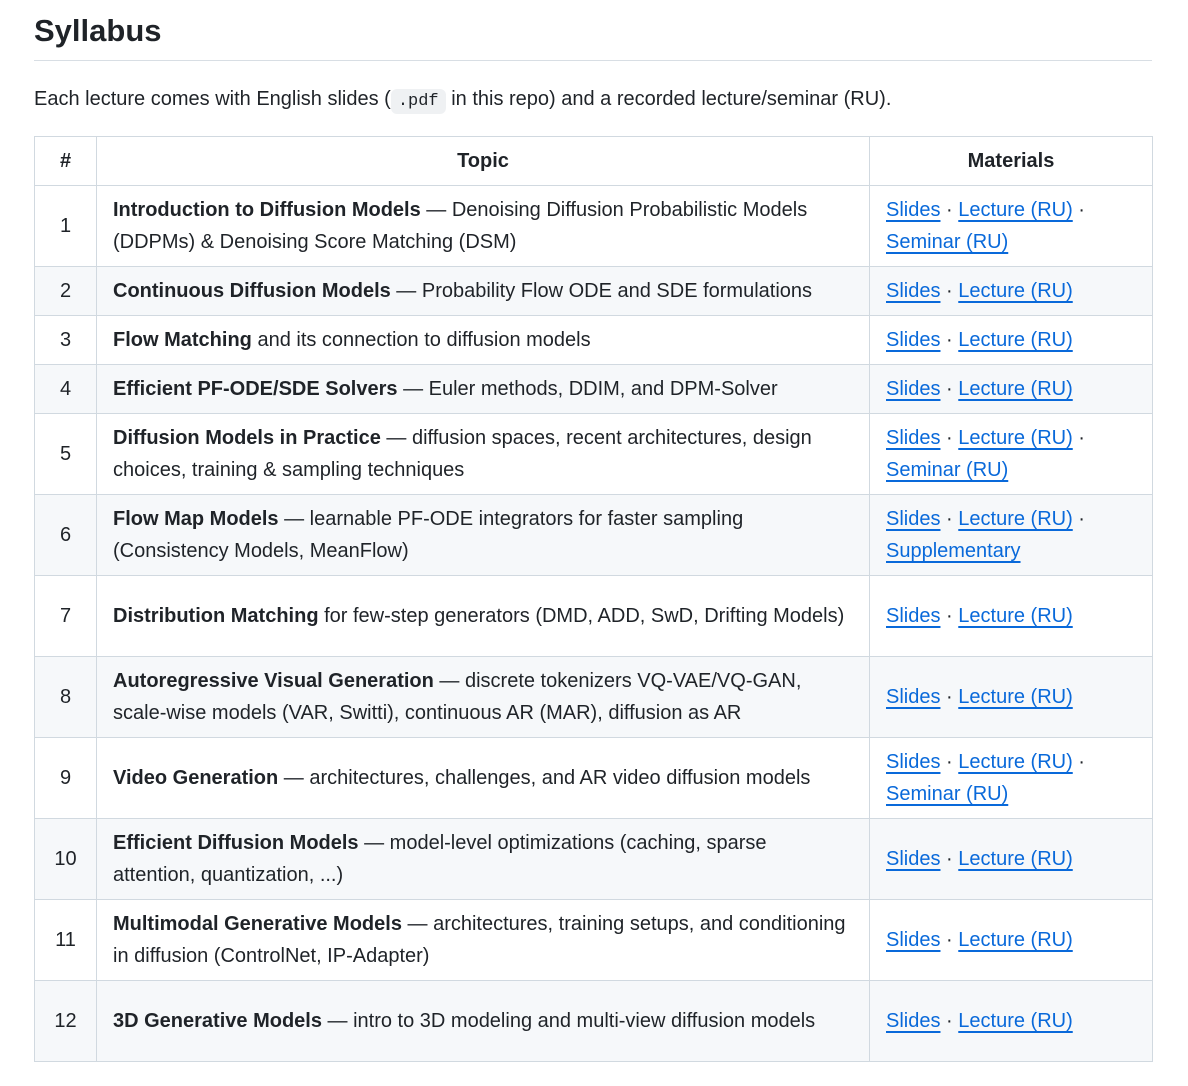  I want to click on lecture-number: 8, so click(65, 697).